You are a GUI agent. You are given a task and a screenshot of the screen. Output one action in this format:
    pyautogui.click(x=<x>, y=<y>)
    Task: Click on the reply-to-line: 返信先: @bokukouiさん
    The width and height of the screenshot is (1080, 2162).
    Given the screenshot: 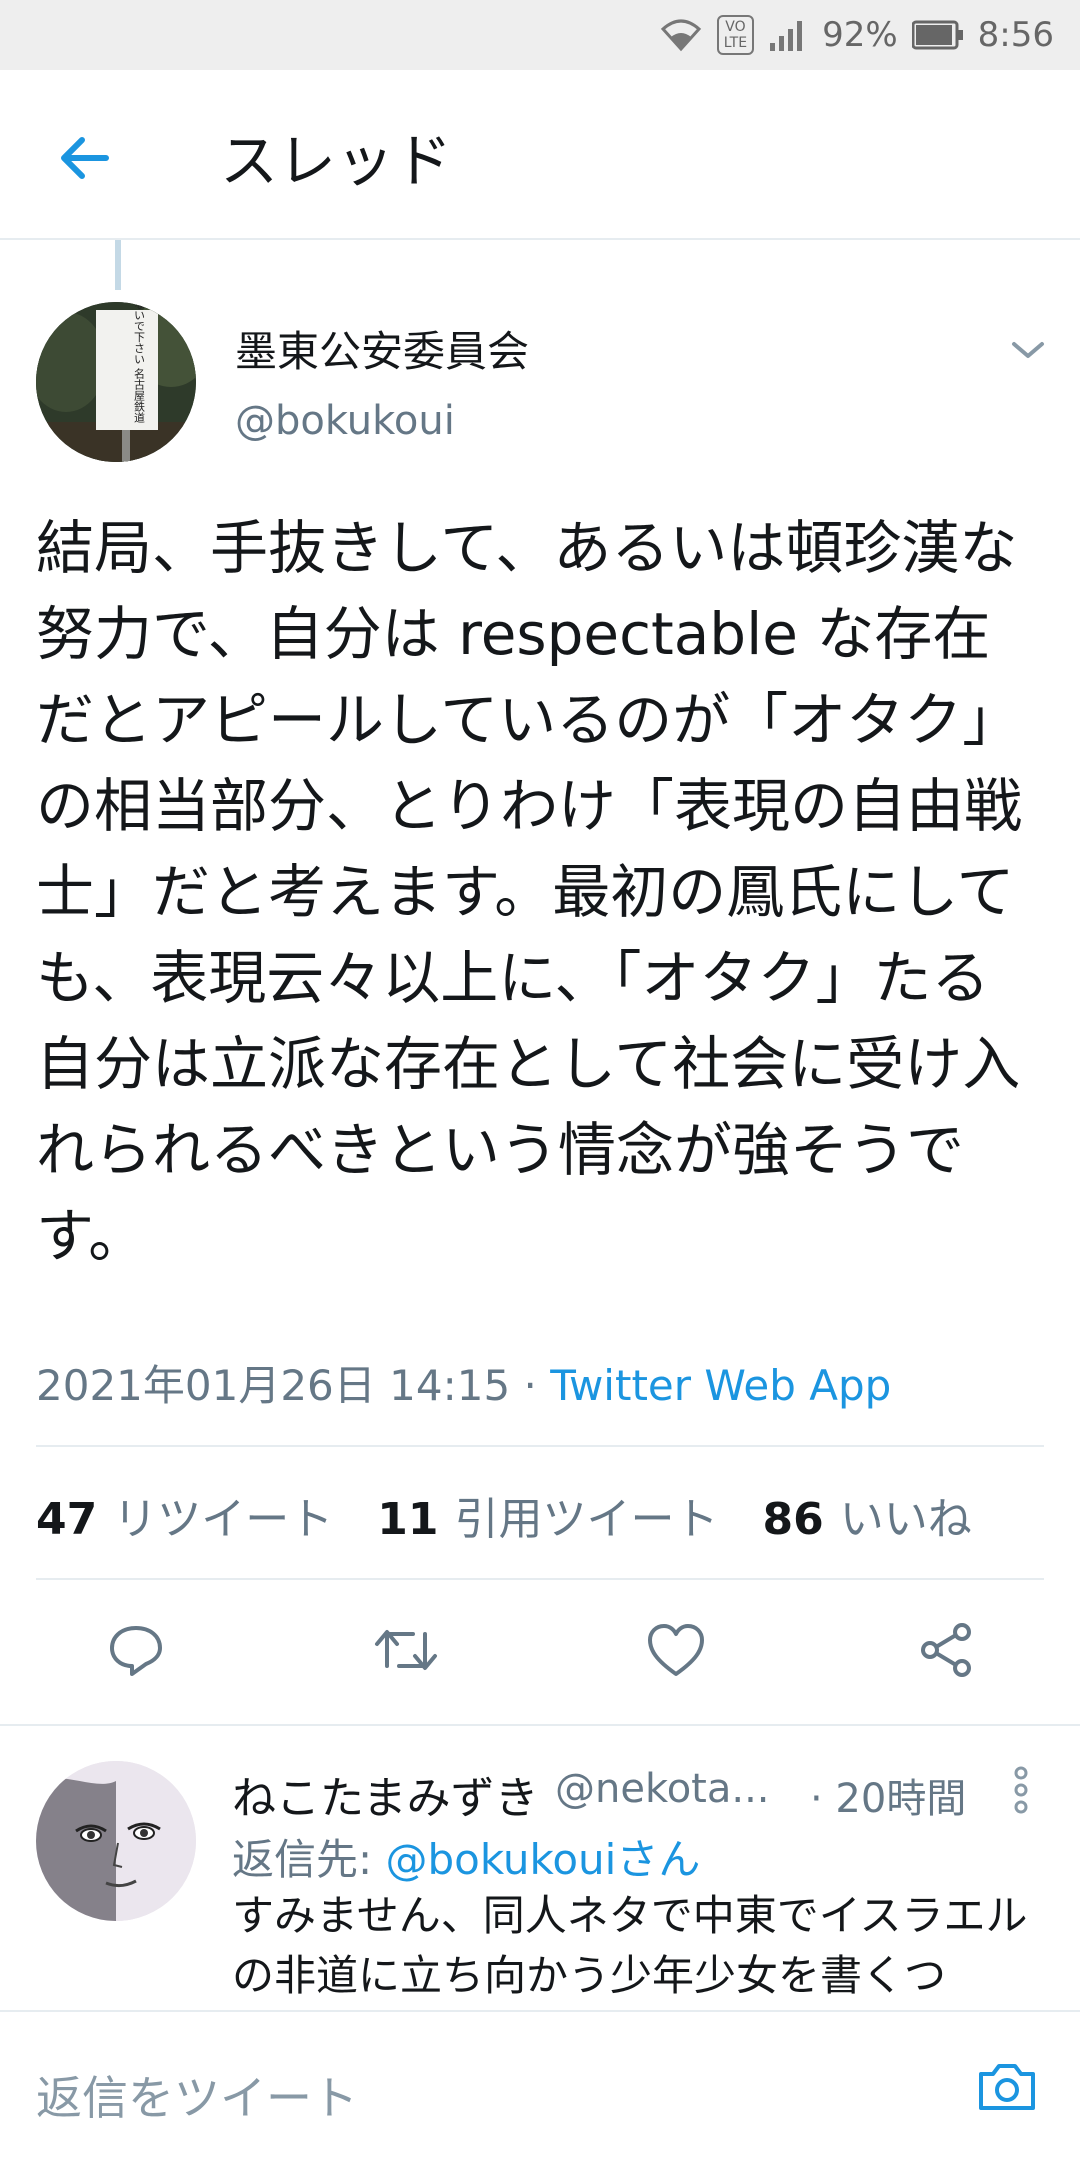 What is the action you would take?
    pyautogui.click(x=466, y=1859)
    